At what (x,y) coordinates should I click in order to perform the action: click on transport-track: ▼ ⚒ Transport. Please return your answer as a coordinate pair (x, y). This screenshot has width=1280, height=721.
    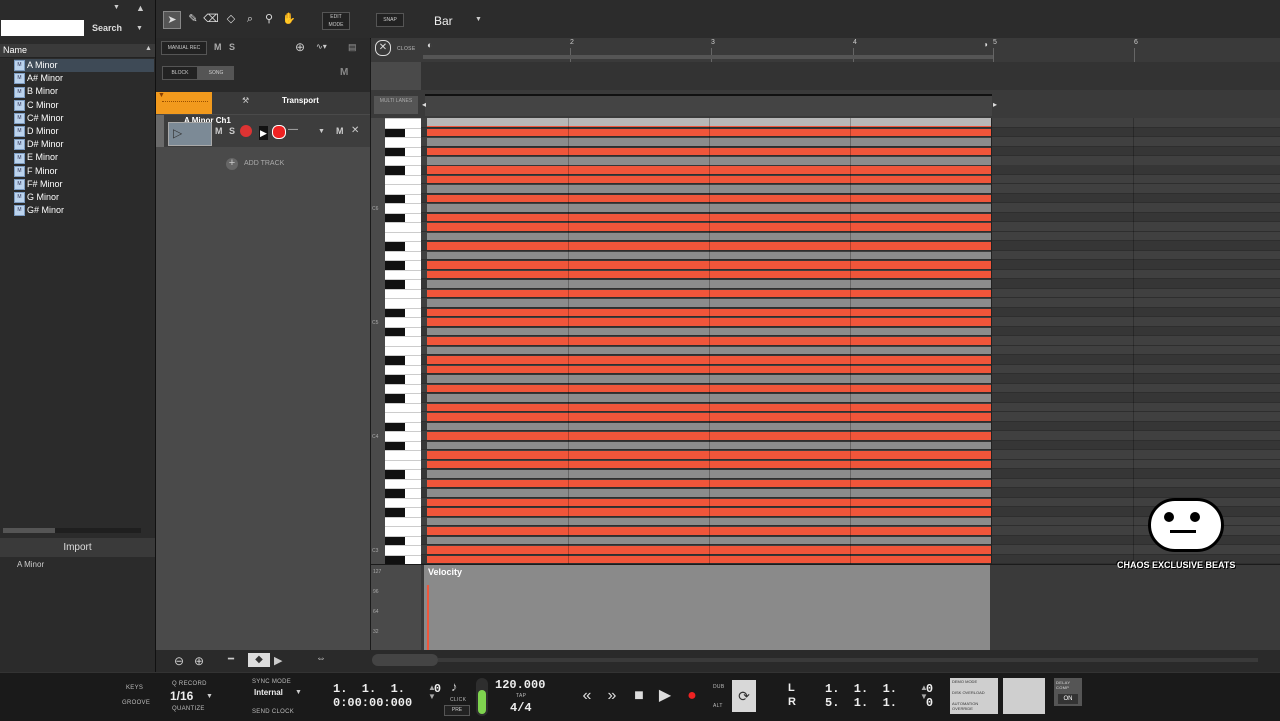
    Looking at the image, I should click on (263, 103).